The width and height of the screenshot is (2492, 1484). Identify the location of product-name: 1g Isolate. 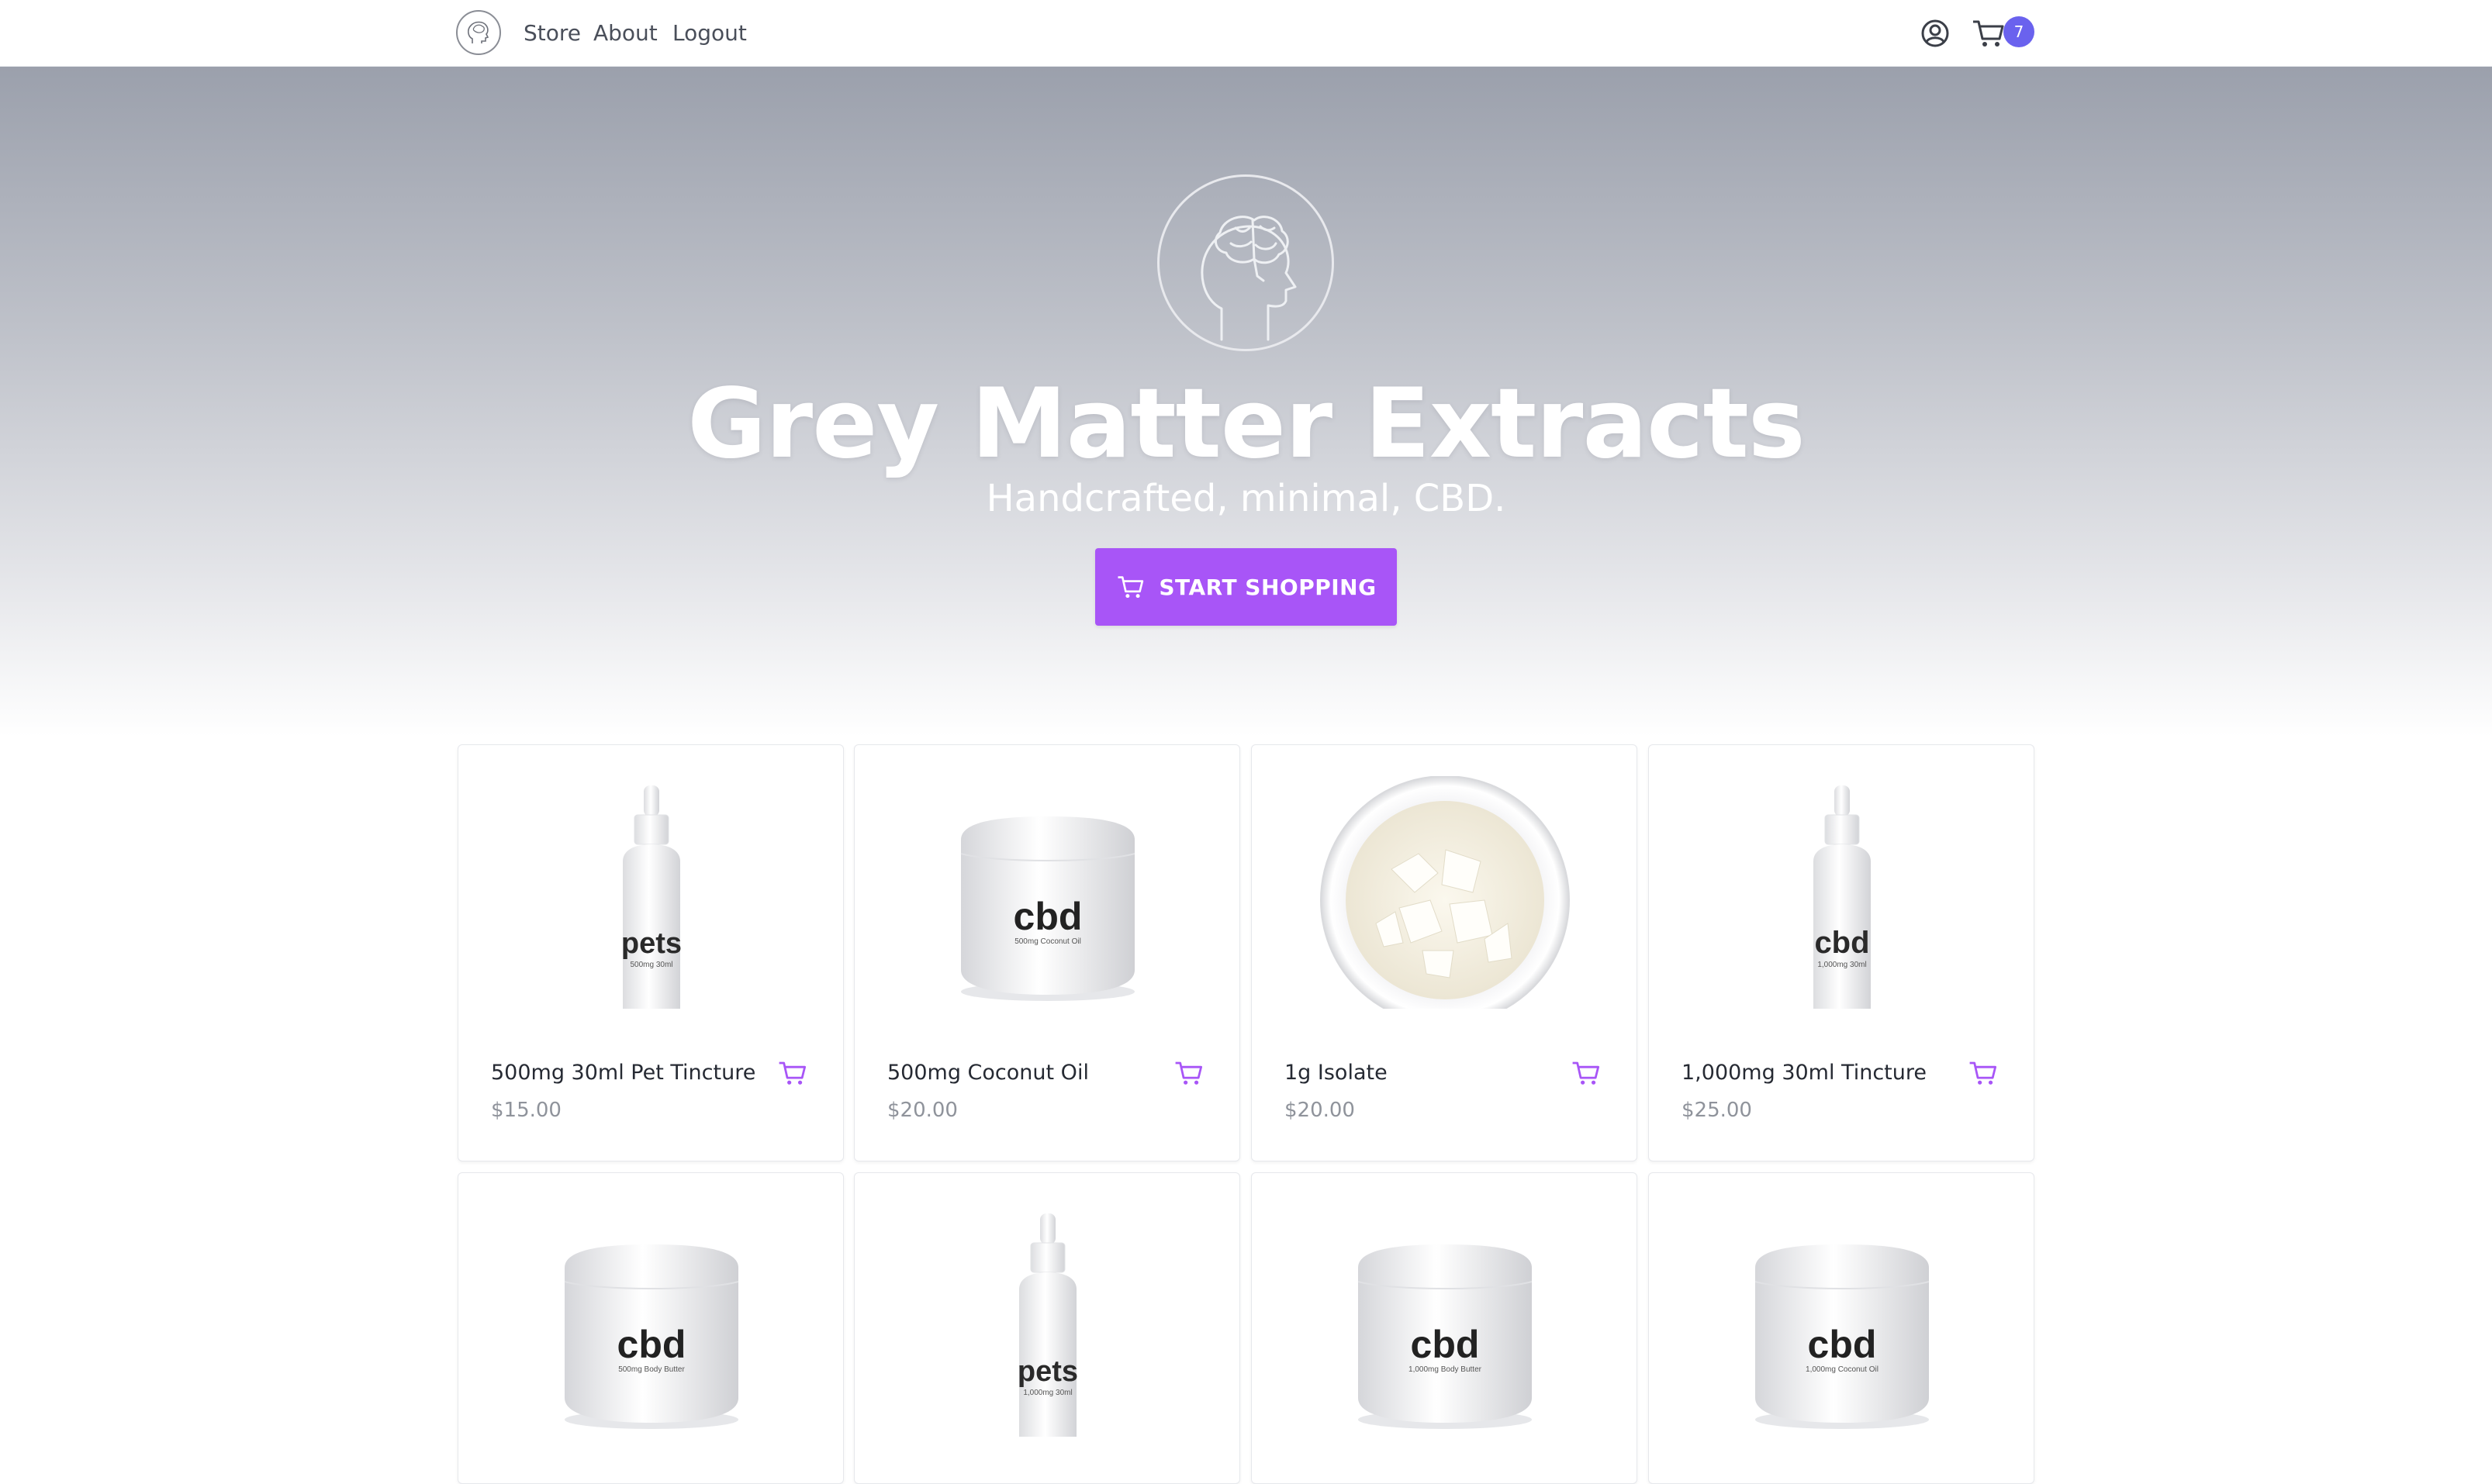
(1336, 1073).